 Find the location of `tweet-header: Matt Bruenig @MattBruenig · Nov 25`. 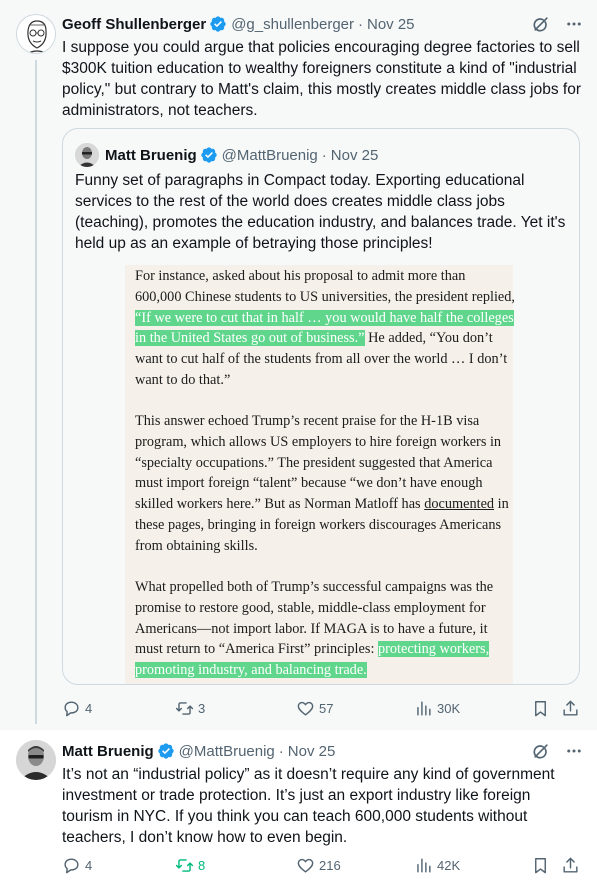

tweet-header: Matt Bruenig @MattBruenig · Nov 25 is located at coordinates (198, 751).